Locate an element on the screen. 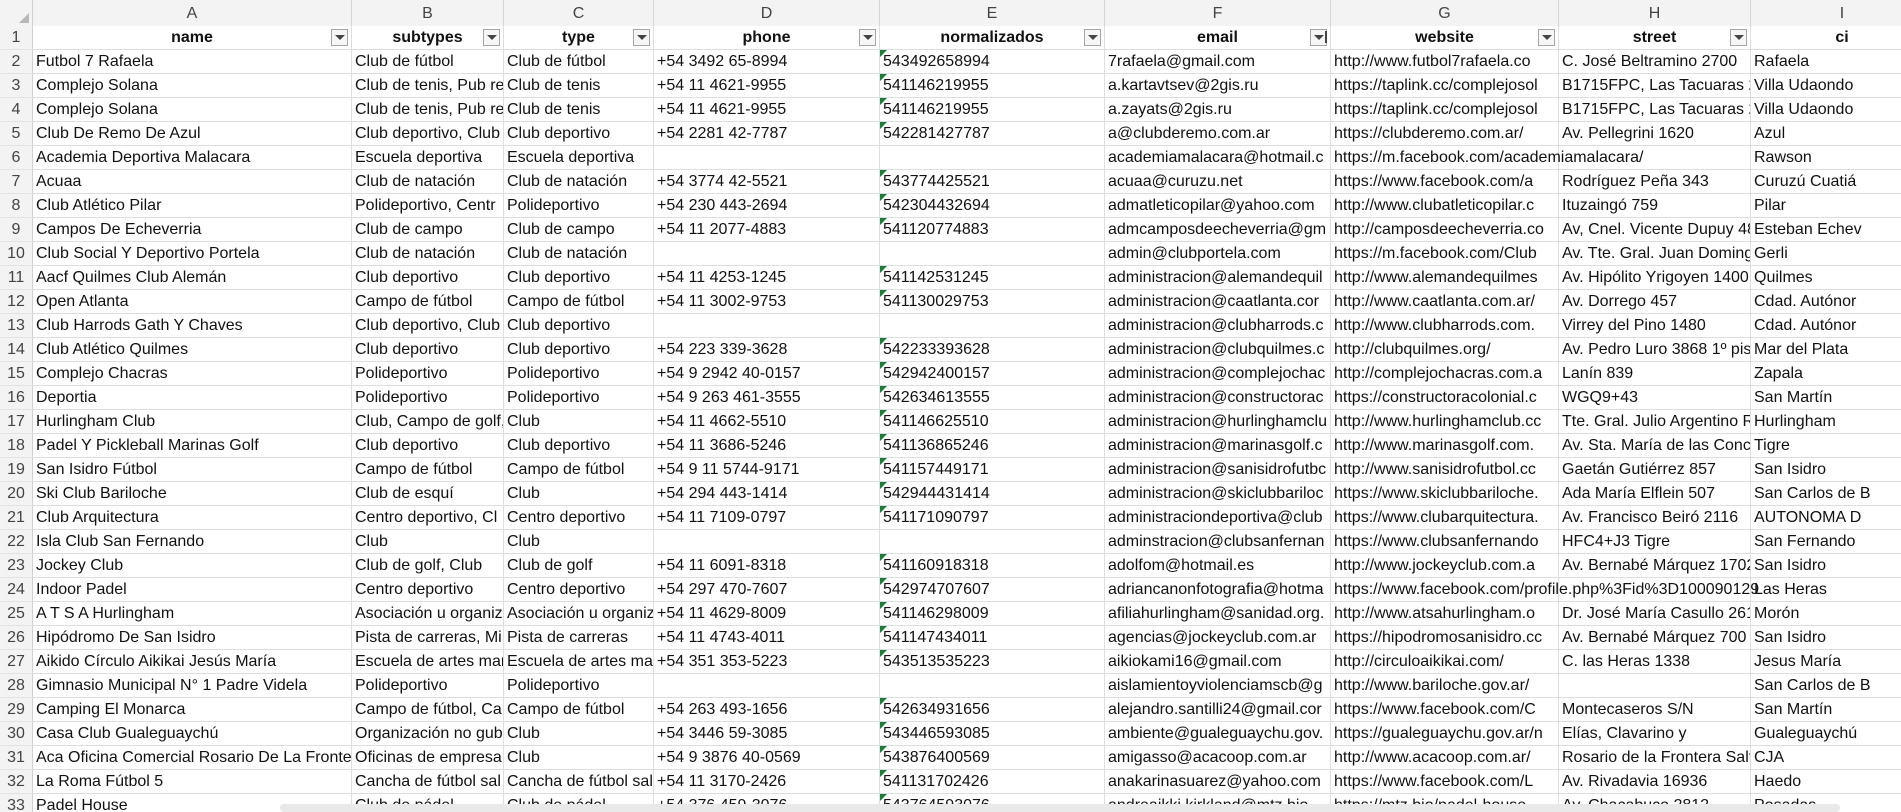  row-number: 18 is located at coordinates (16, 446).